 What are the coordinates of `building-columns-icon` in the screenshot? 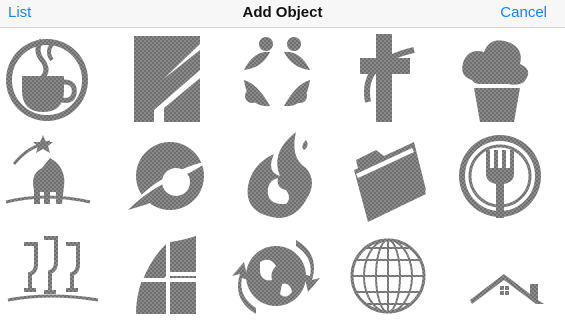 It's located at (167, 80).